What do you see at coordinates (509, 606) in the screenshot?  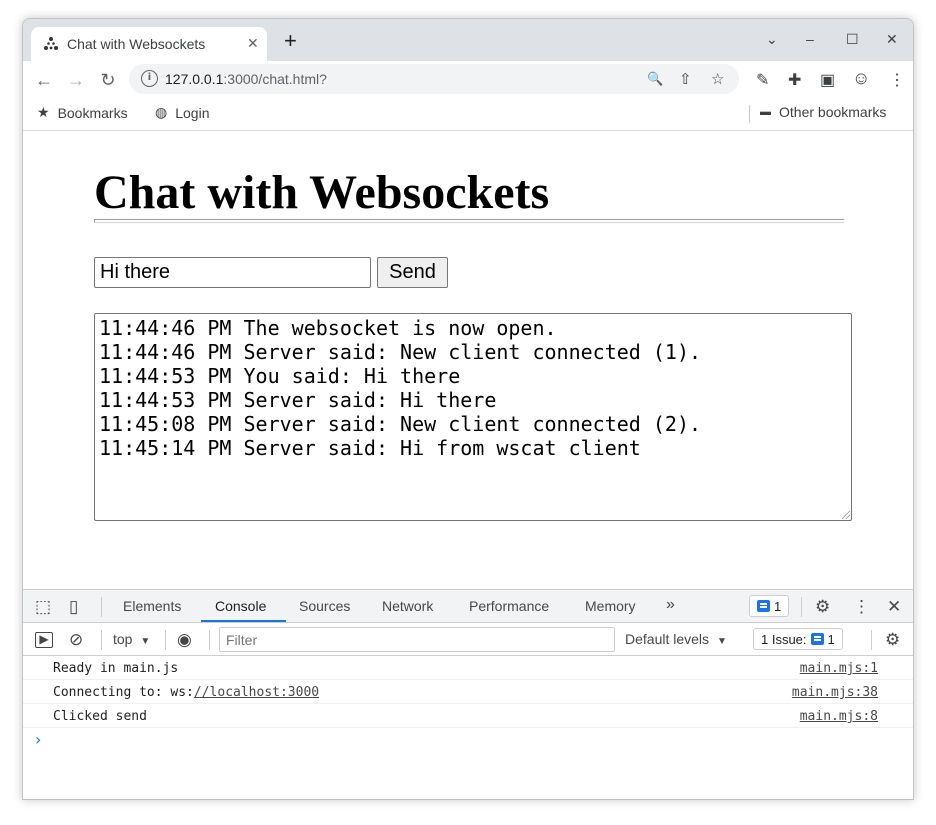 I see `tab-performance: Performance` at bounding box center [509, 606].